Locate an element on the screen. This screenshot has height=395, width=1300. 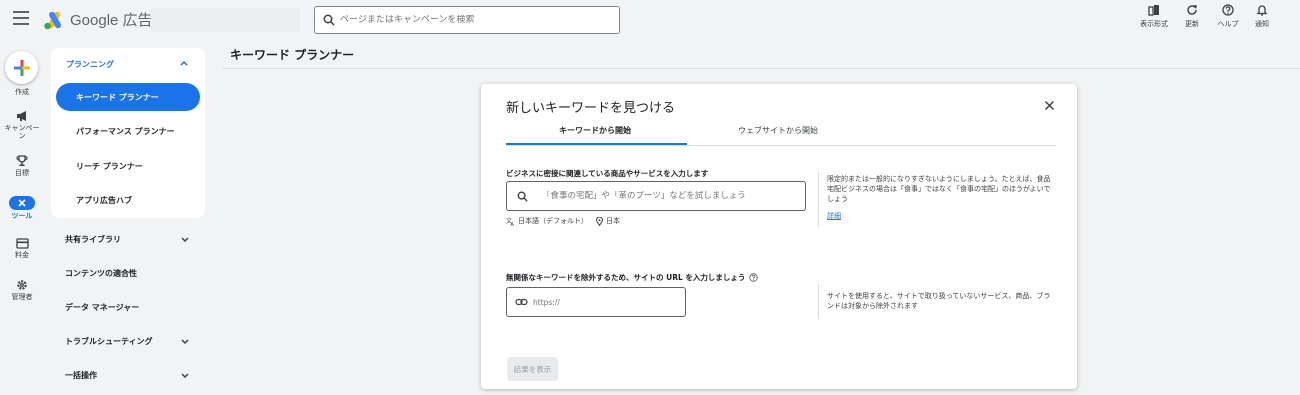
svg-text: A is located at coordinates (513, 224).